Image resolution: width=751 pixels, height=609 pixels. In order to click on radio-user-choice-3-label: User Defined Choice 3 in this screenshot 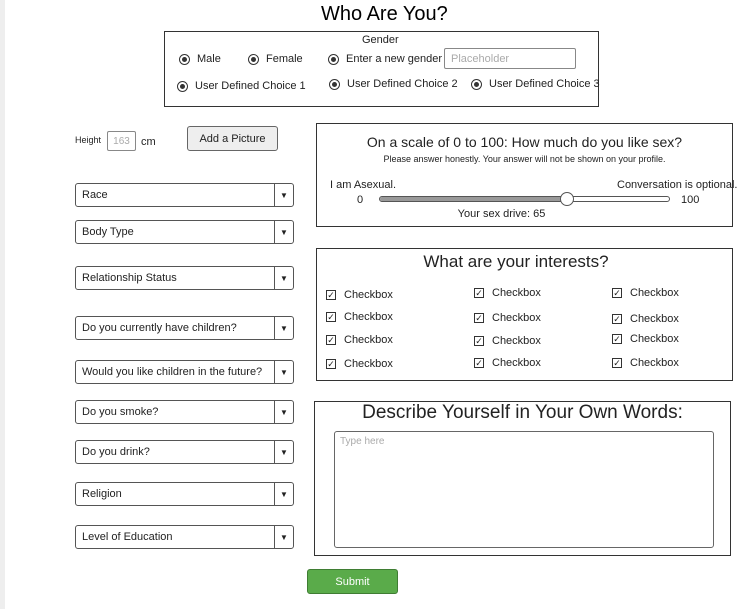, I will do `click(544, 84)`.